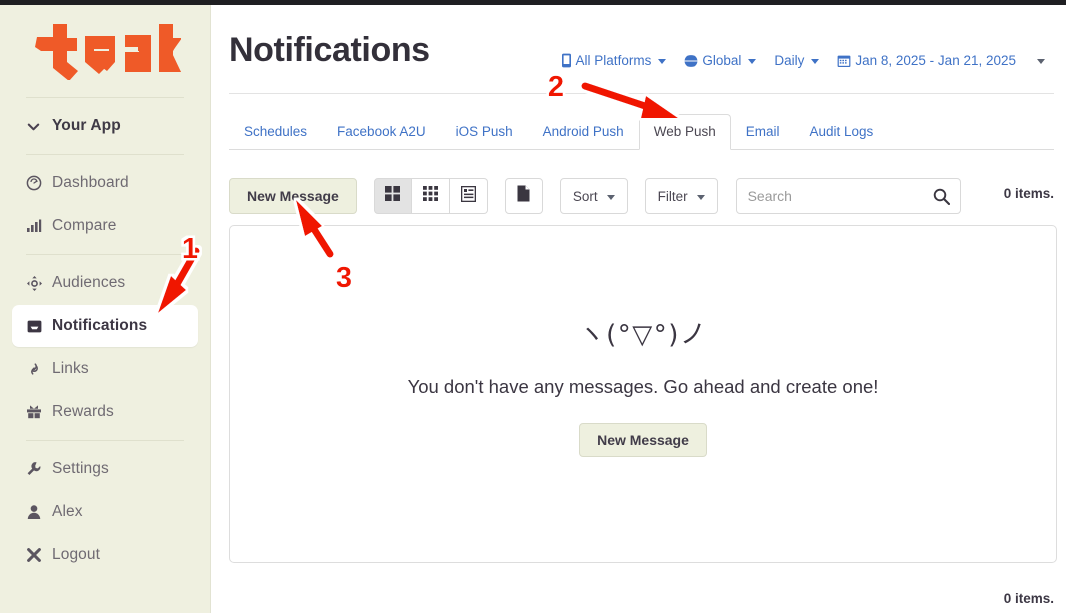 This screenshot has width=1066, height=613. I want to click on chain-link-icon, so click(39, 369).